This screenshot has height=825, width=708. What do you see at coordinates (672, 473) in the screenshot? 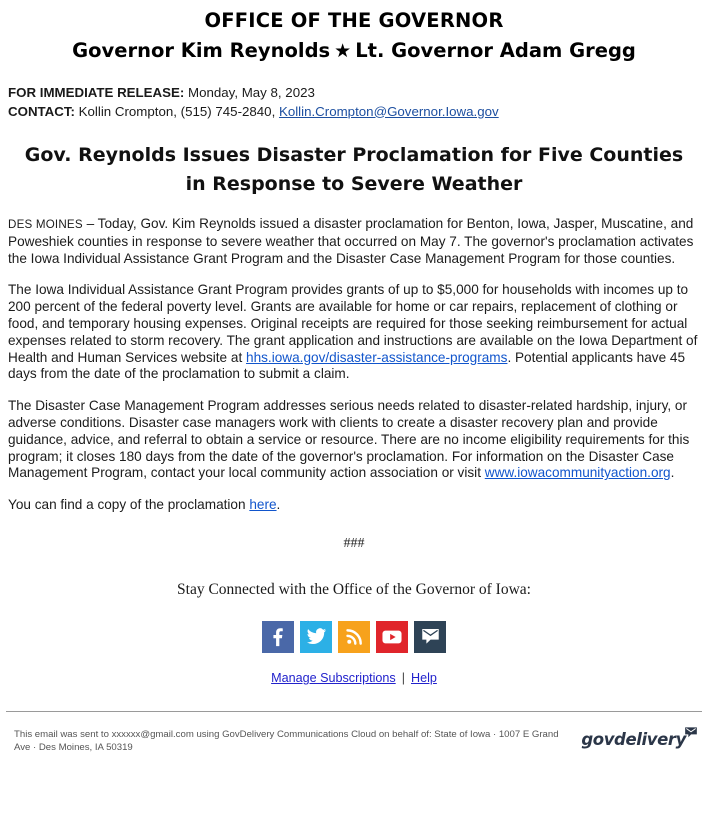
I see `paragraph-3-text-b: .` at bounding box center [672, 473].